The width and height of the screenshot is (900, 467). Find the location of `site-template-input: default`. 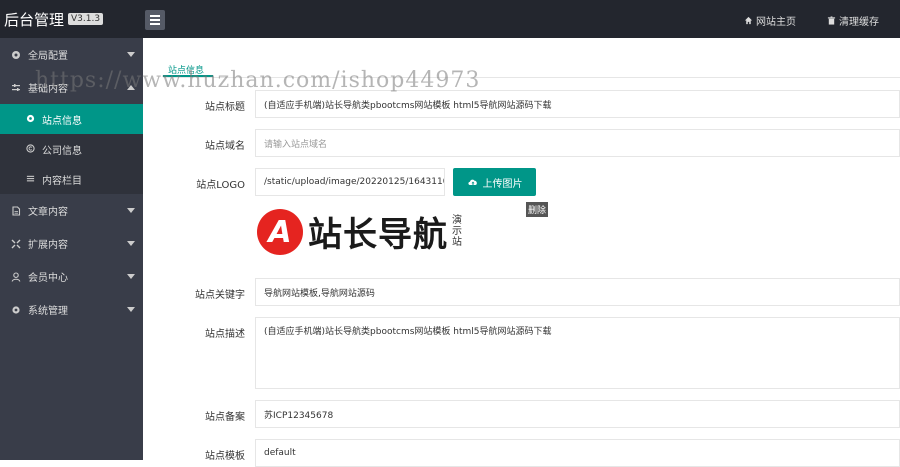

site-template-input: default is located at coordinates (577, 453).